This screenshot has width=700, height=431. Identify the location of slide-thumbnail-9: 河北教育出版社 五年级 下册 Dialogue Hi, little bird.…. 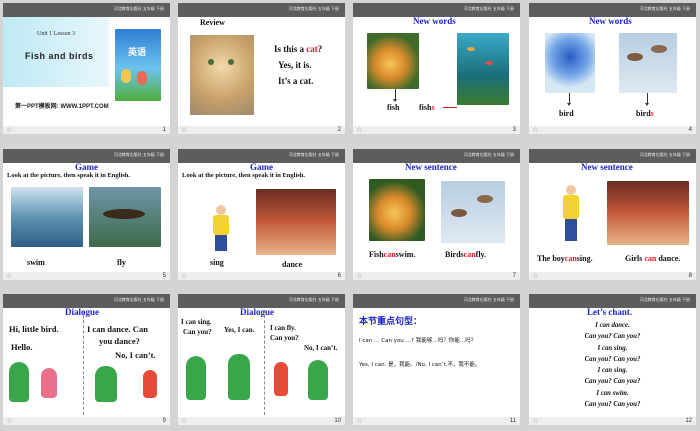
(86, 359).